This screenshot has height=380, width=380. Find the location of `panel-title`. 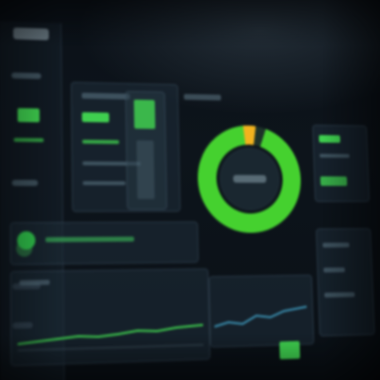

panel-title is located at coordinates (106, 96).